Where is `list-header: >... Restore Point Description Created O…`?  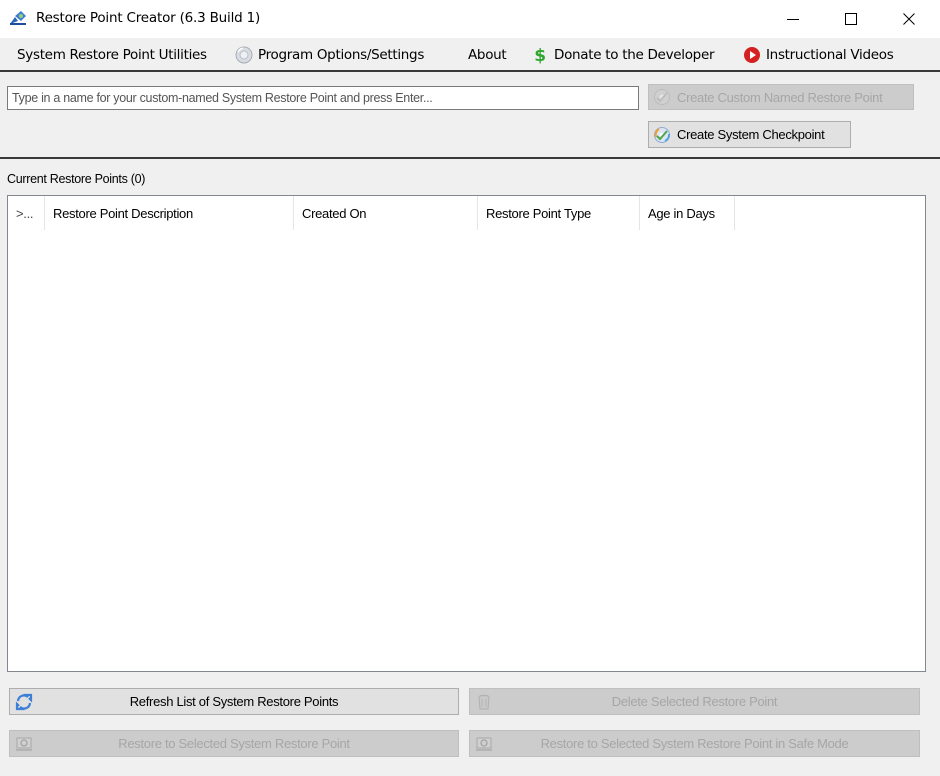
list-header: >... Restore Point Description Created O… is located at coordinates (371, 213).